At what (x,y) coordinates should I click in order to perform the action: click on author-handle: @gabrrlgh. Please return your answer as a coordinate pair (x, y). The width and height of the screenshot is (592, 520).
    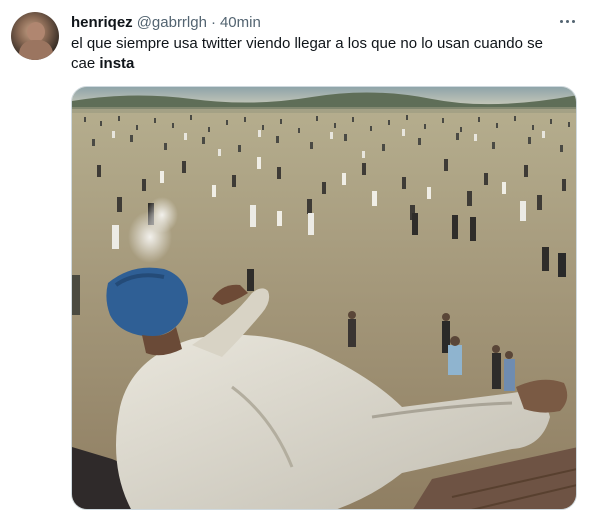
    Looking at the image, I should click on (172, 22).